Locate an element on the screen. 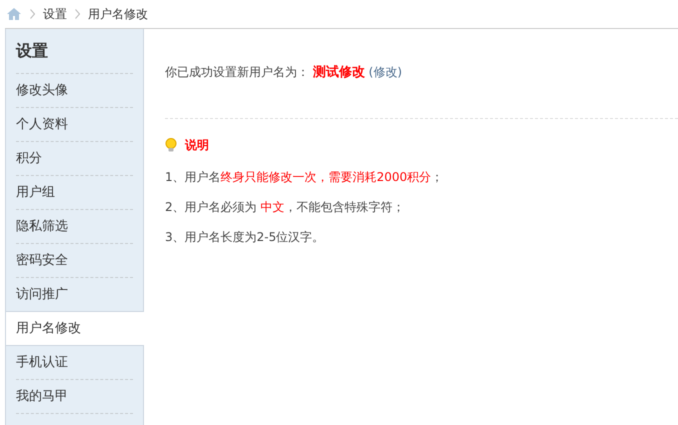  lightbulb-icon is located at coordinates (171, 145).